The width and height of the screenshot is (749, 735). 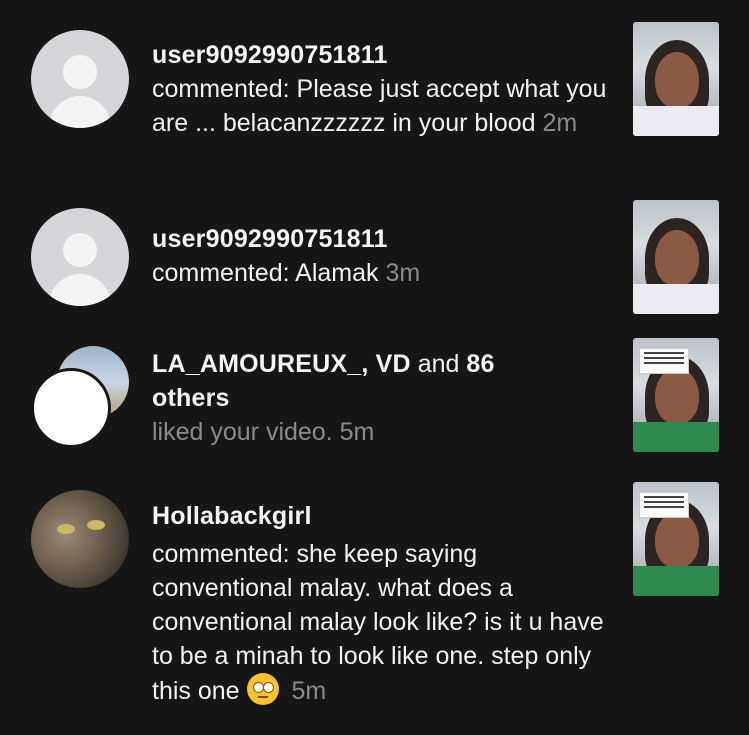 What do you see at coordinates (337, 273) in the screenshot?
I see `comment-text: Alamak` at bounding box center [337, 273].